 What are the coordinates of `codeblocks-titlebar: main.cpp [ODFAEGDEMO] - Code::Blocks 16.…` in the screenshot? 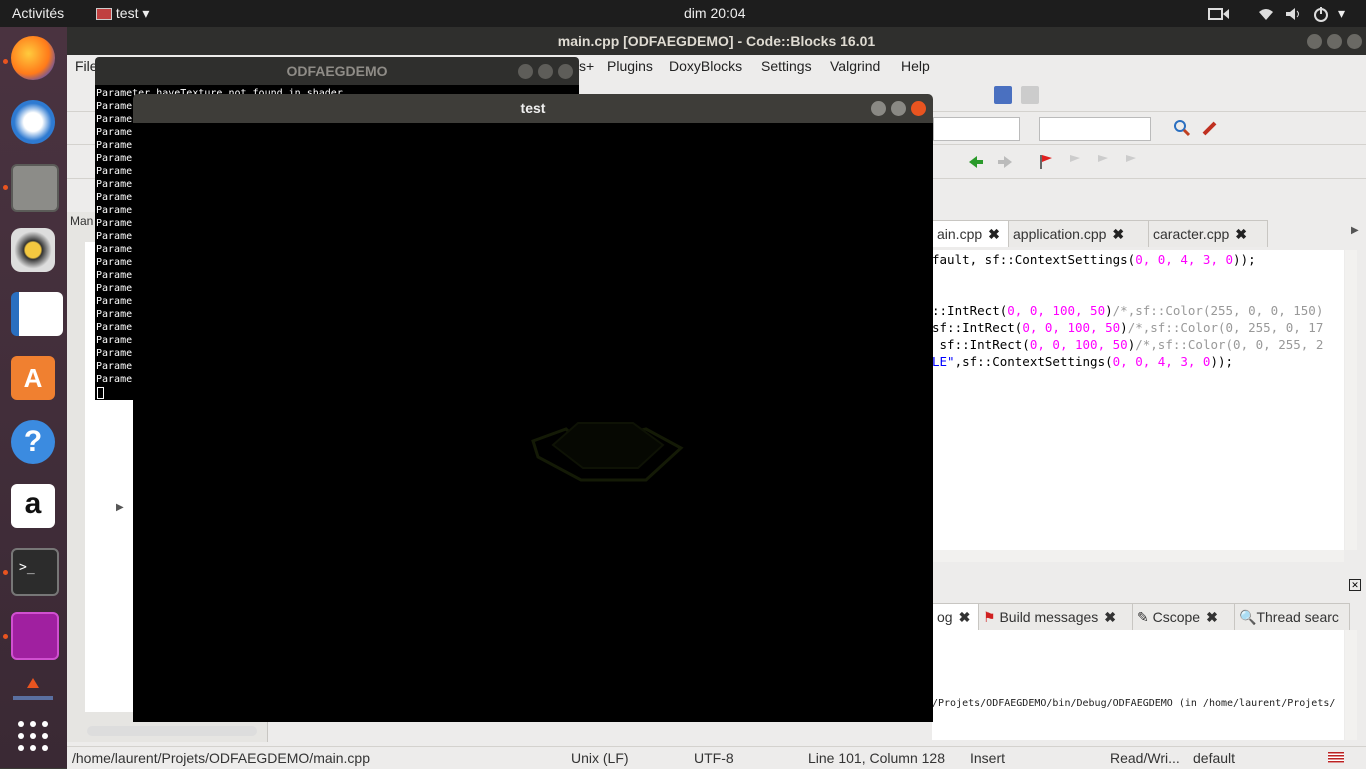 It's located at (716, 41).